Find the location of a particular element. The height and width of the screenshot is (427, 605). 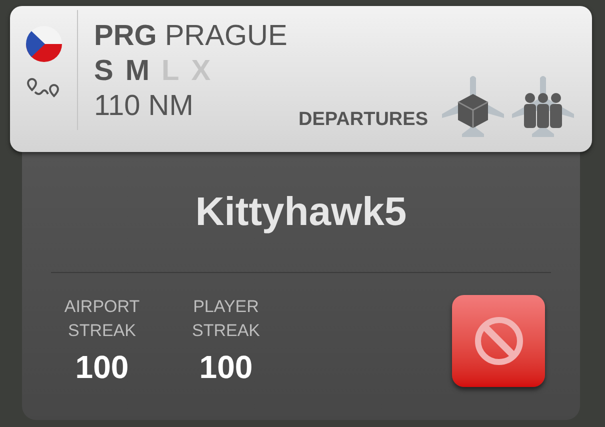

stat-label: AIRPORT STREAK is located at coordinates (102, 319).